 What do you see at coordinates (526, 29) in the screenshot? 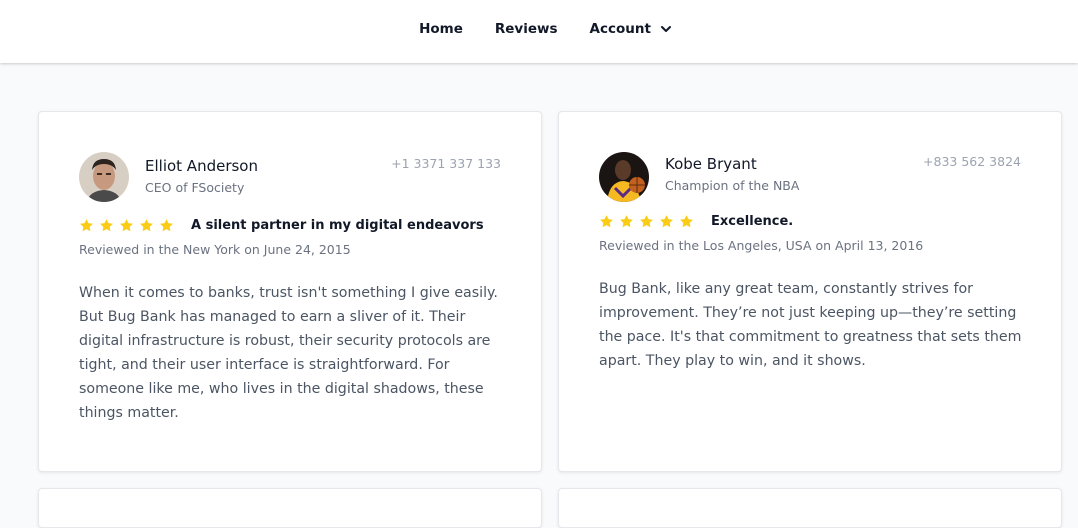
I see `nav-reviews-link: Reviews` at bounding box center [526, 29].